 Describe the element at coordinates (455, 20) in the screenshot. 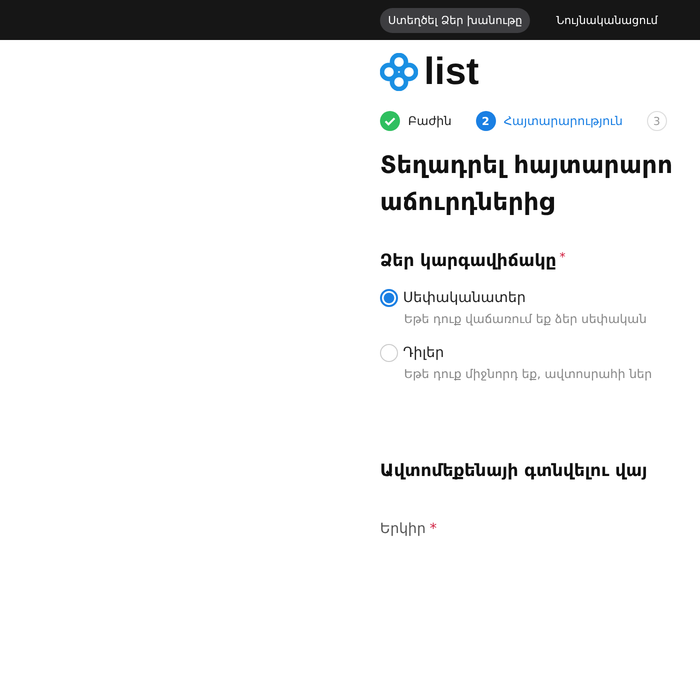

I see `nav-link: Ստեղծել Ձեր խանութը` at that location.